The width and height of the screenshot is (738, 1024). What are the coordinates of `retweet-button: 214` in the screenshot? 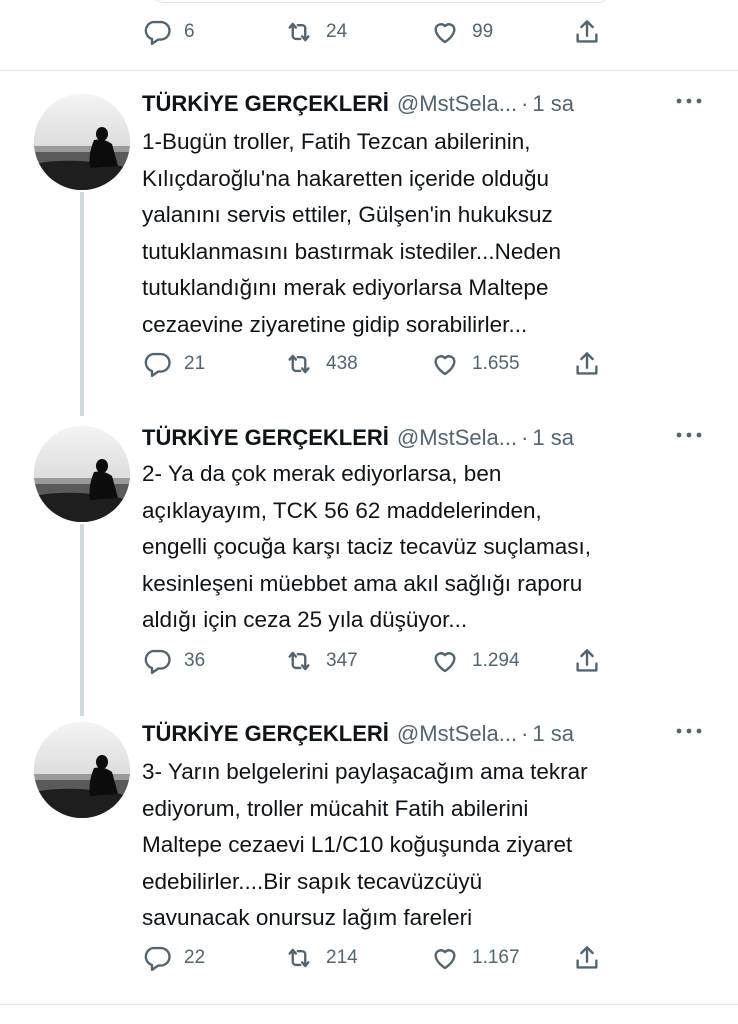 It's located at (321, 958).